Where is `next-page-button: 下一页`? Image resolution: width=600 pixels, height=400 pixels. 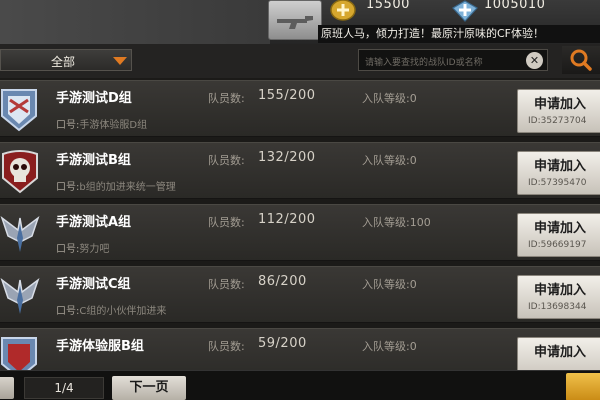 next-page-button: 下一页 is located at coordinates (149, 388).